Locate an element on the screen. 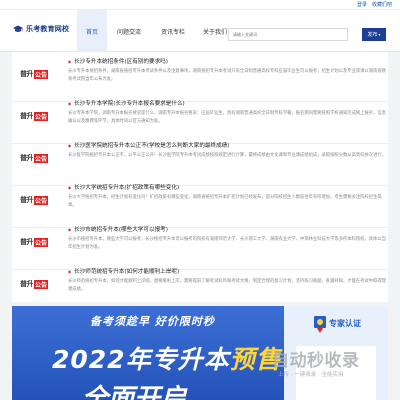 This screenshot has height=400, width=400. banner-headline-highlight: 预售 is located at coordinates (255, 359).